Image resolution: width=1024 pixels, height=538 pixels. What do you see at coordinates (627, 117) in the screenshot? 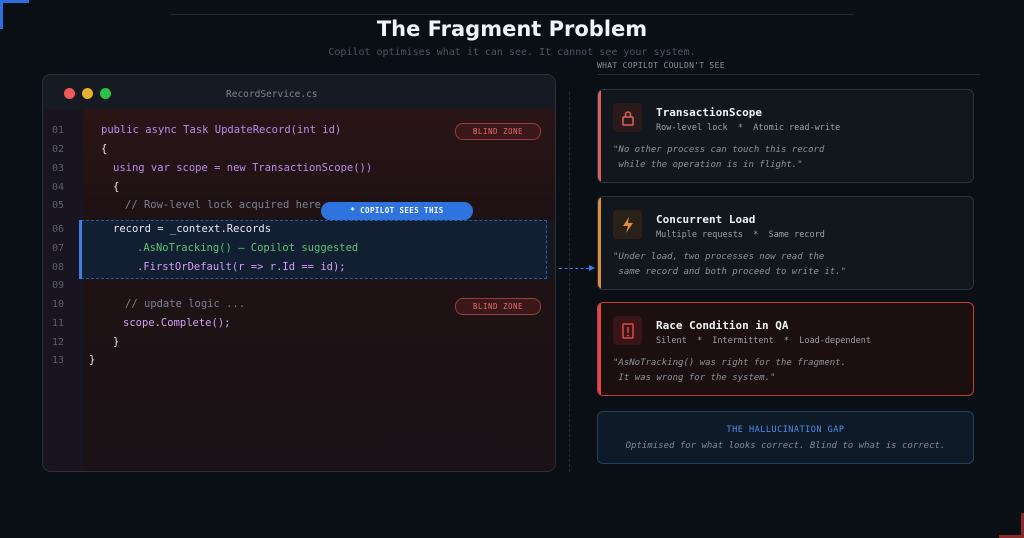
I see `lock-icon` at bounding box center [627, 117].